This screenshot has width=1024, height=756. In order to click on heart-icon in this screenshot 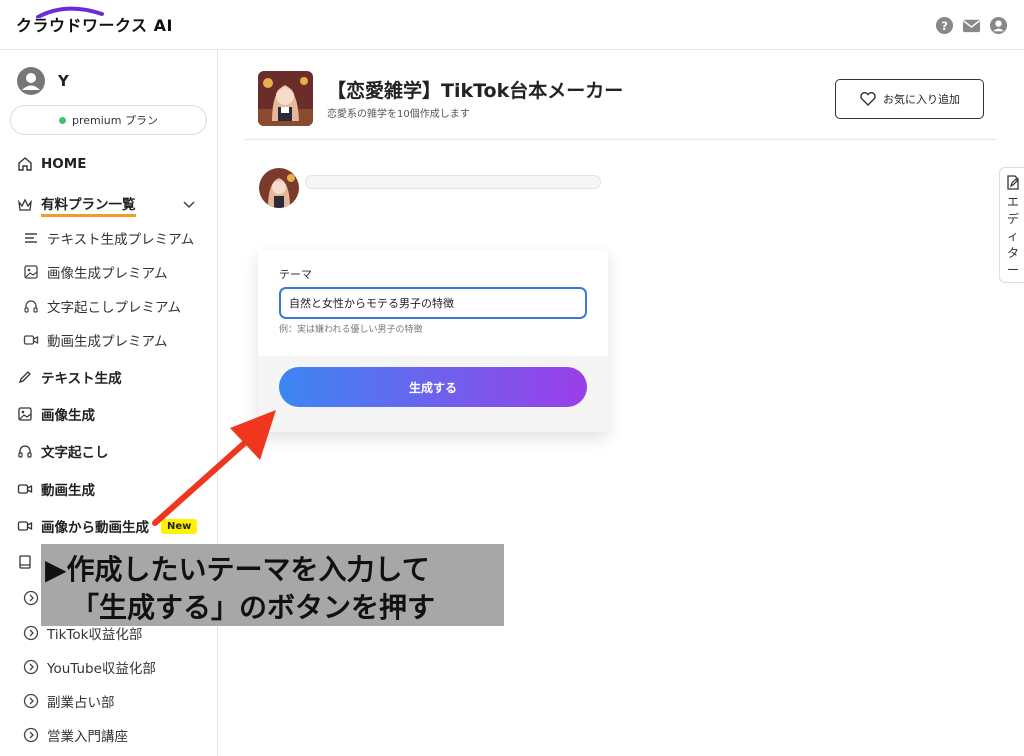, I will do `click(868, 99)`.